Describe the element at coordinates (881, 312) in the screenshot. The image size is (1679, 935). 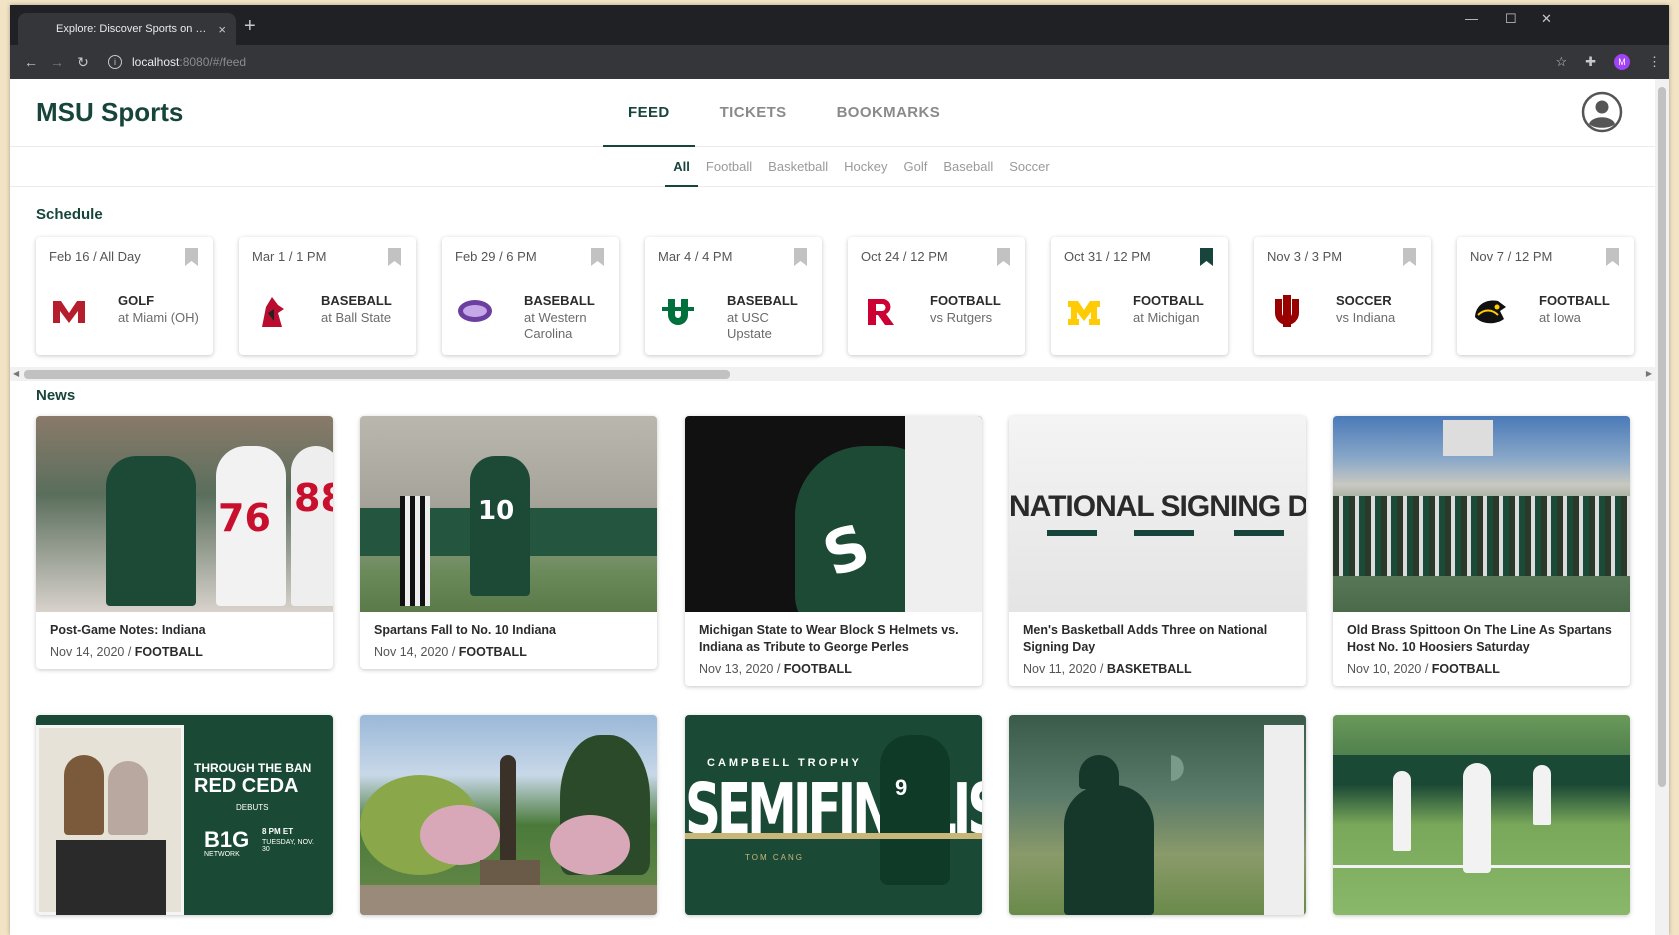
I see `rutgers-logo` at that location.